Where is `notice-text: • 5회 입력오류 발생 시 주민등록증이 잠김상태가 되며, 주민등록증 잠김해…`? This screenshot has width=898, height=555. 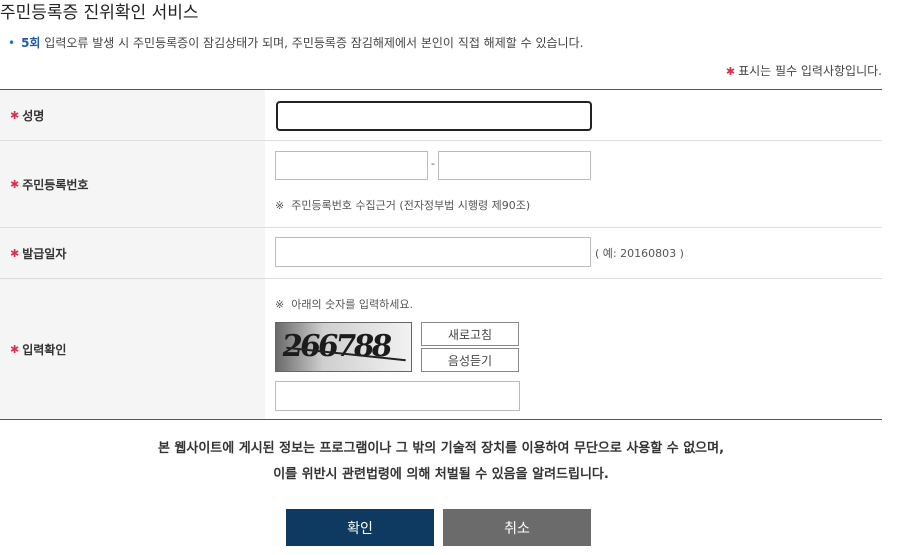 notice-text: • 5회 입력오류 발생 시 주민등록증이 잠김상태가 되며, 주민등록증 잠김해… is located at coordinates (295, 42).